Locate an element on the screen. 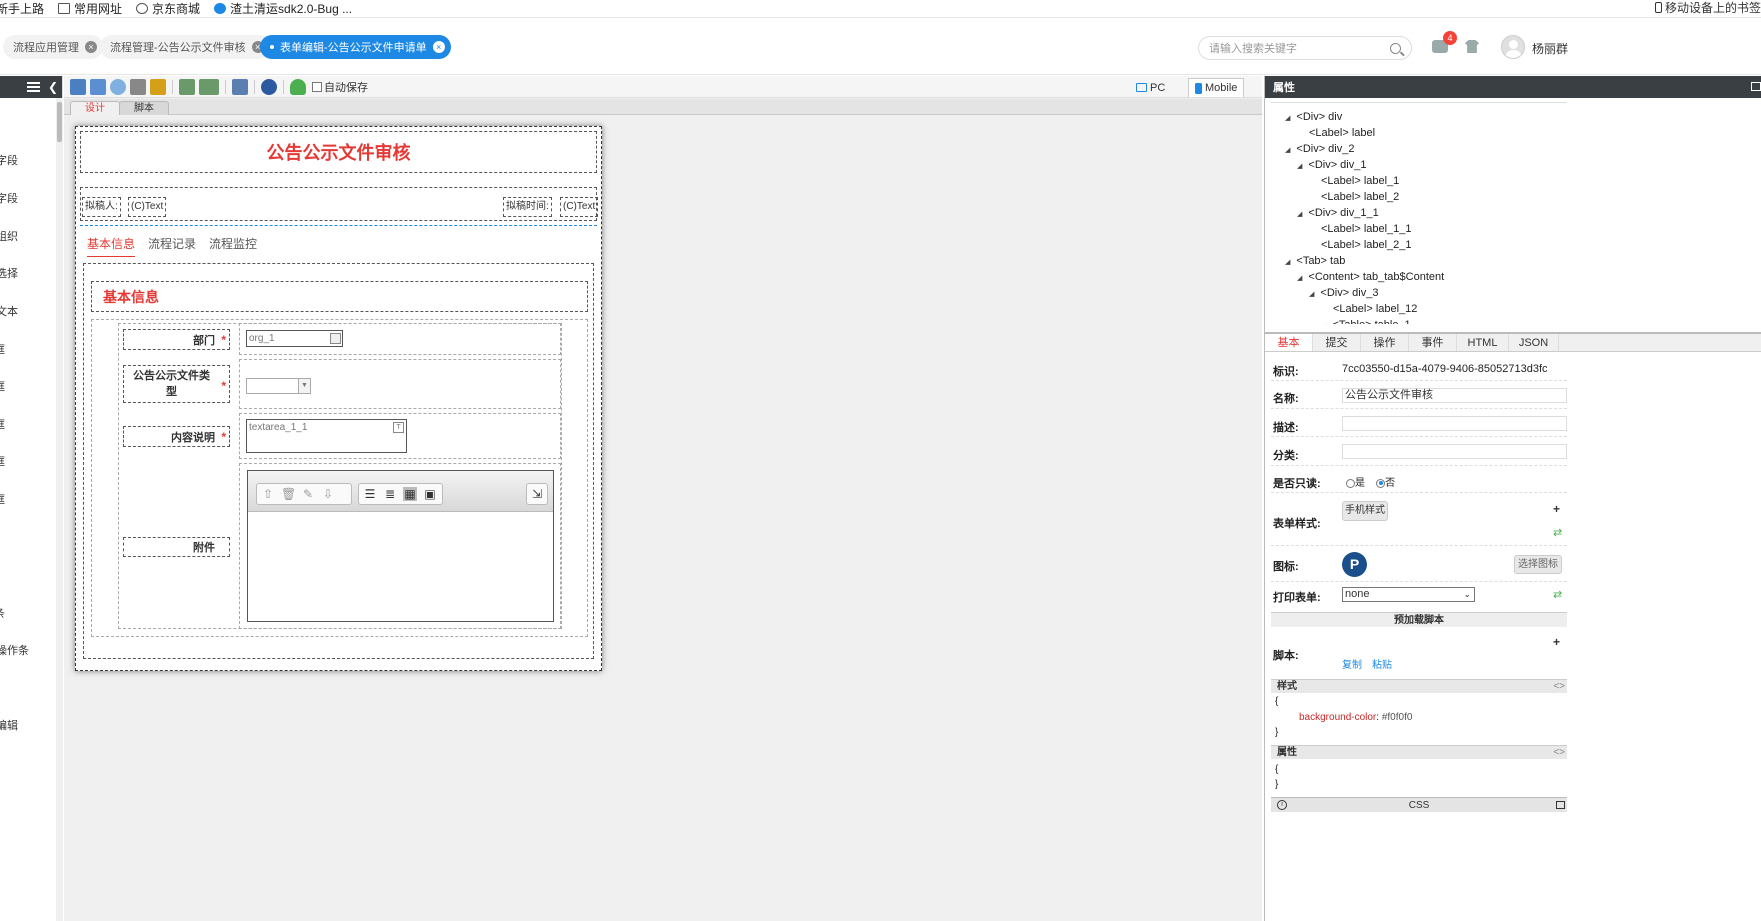  paste-link: 粘贴 is located at coordinates (1382, 665).